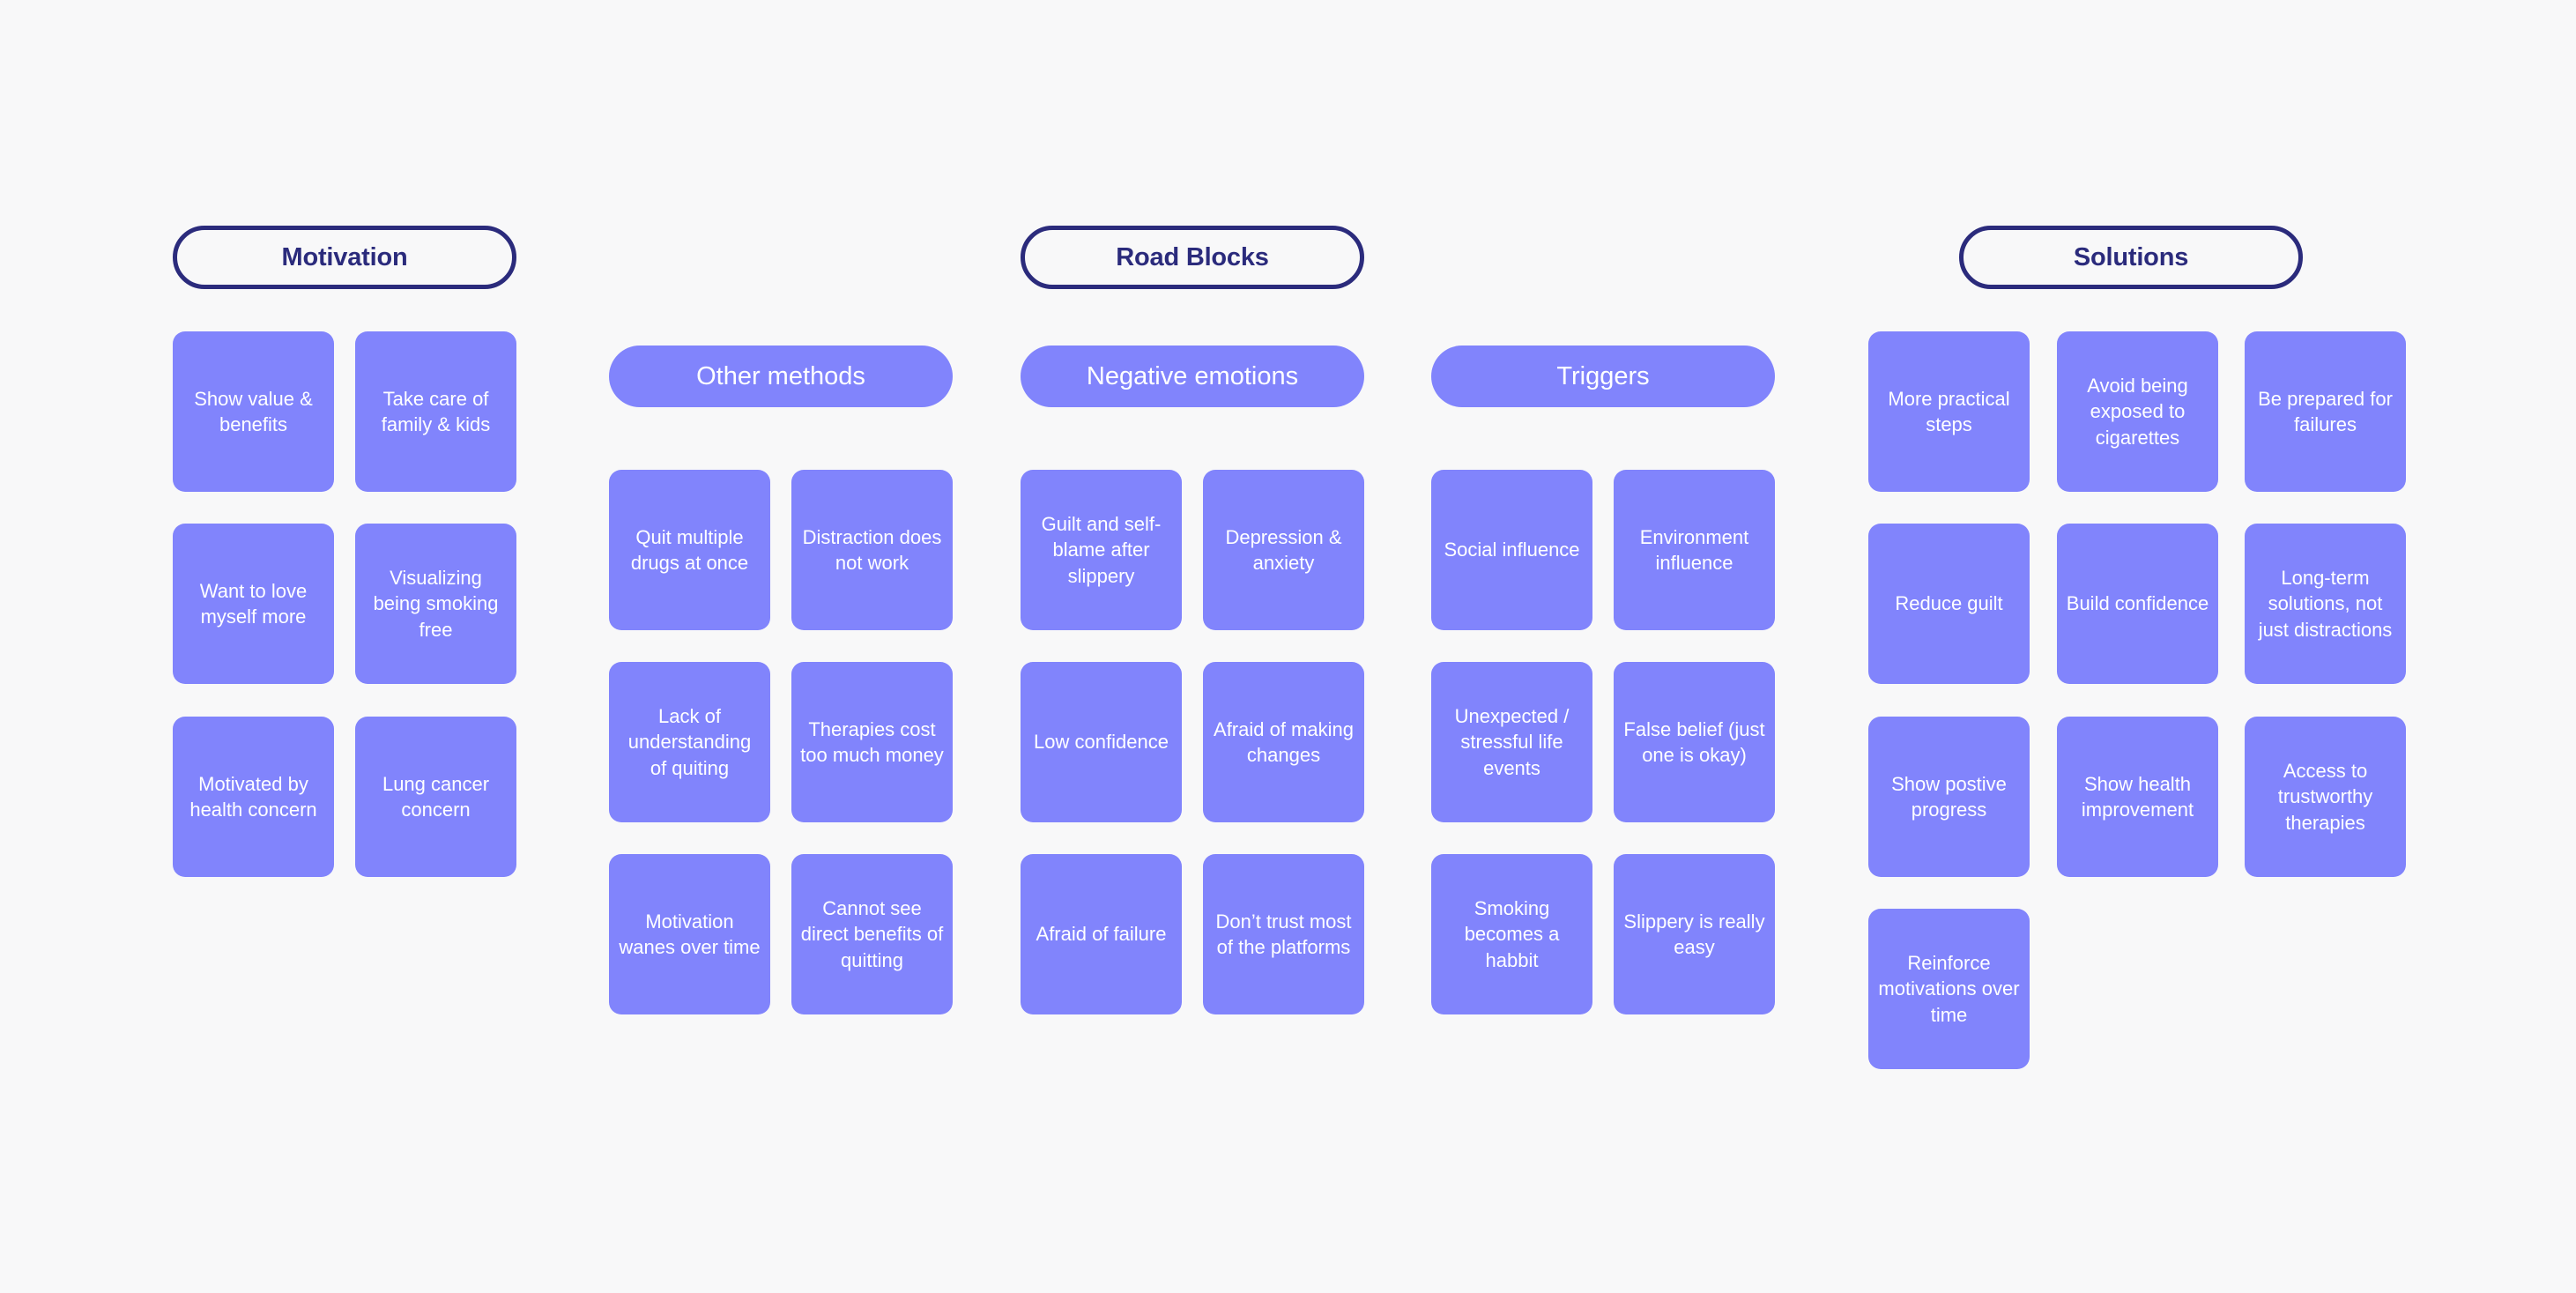 Image resolution: width=2576 pixels, height=1293 pixels. I want to click on sticky-card: Reduce guilt, so click(1949, 604).